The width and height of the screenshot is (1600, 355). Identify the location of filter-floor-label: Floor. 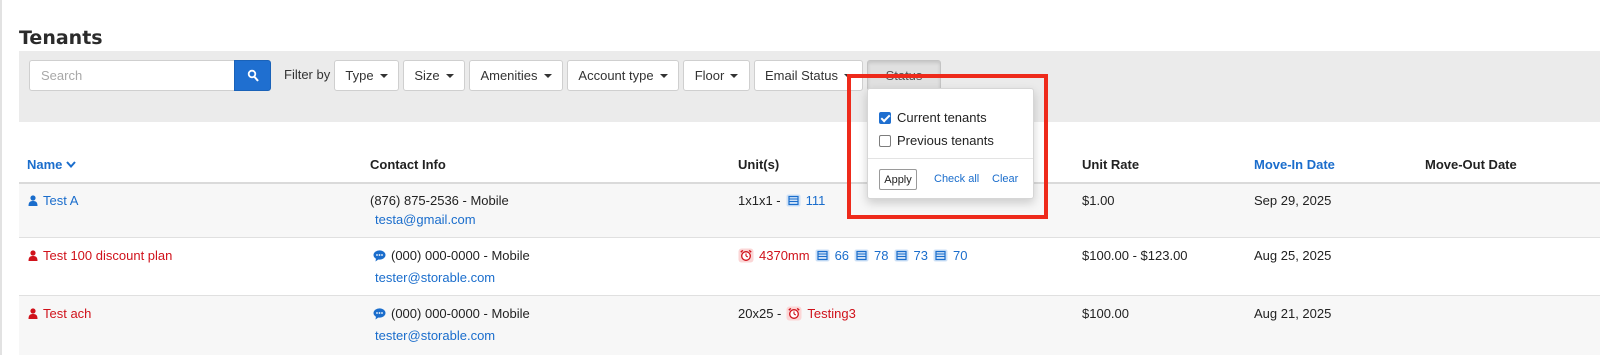
(709, 75).